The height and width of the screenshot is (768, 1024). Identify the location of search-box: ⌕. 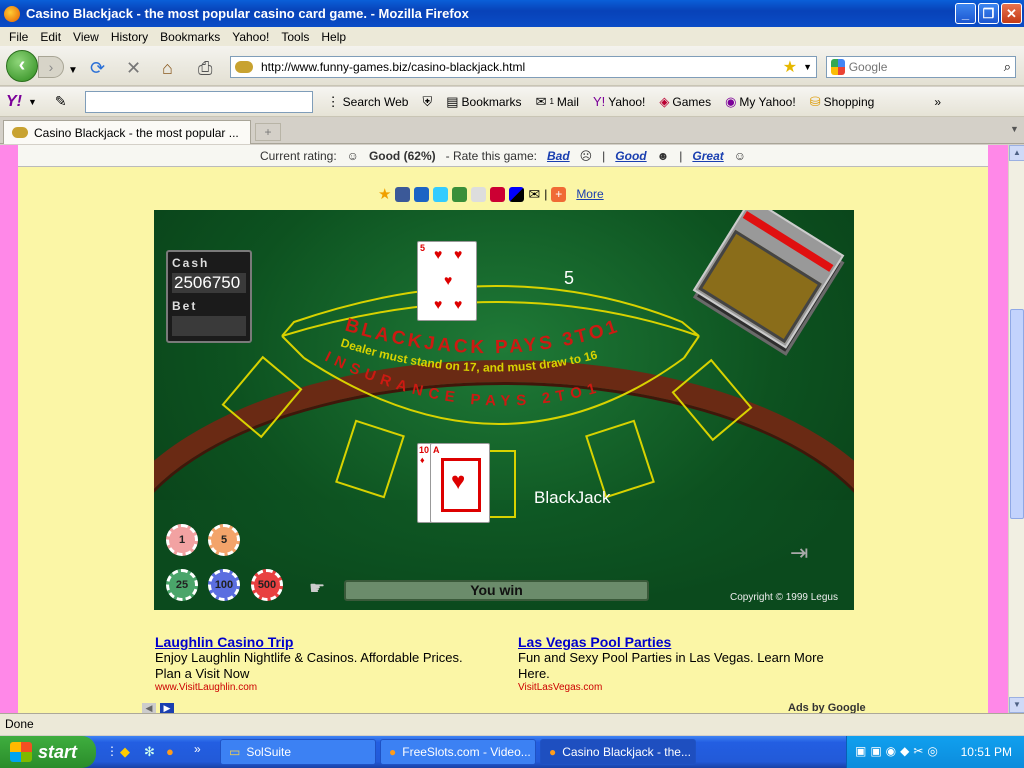
(921, 67).